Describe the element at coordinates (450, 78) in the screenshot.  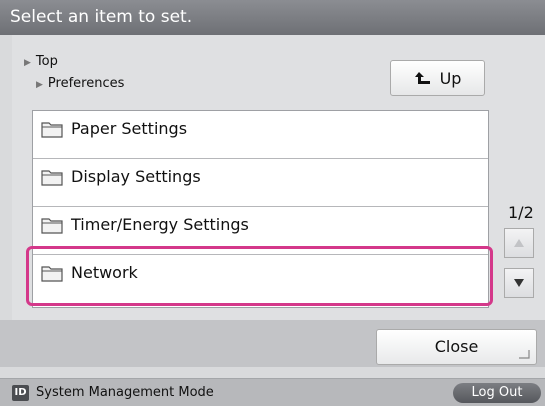
I see `up-button-label: Up` at that location.